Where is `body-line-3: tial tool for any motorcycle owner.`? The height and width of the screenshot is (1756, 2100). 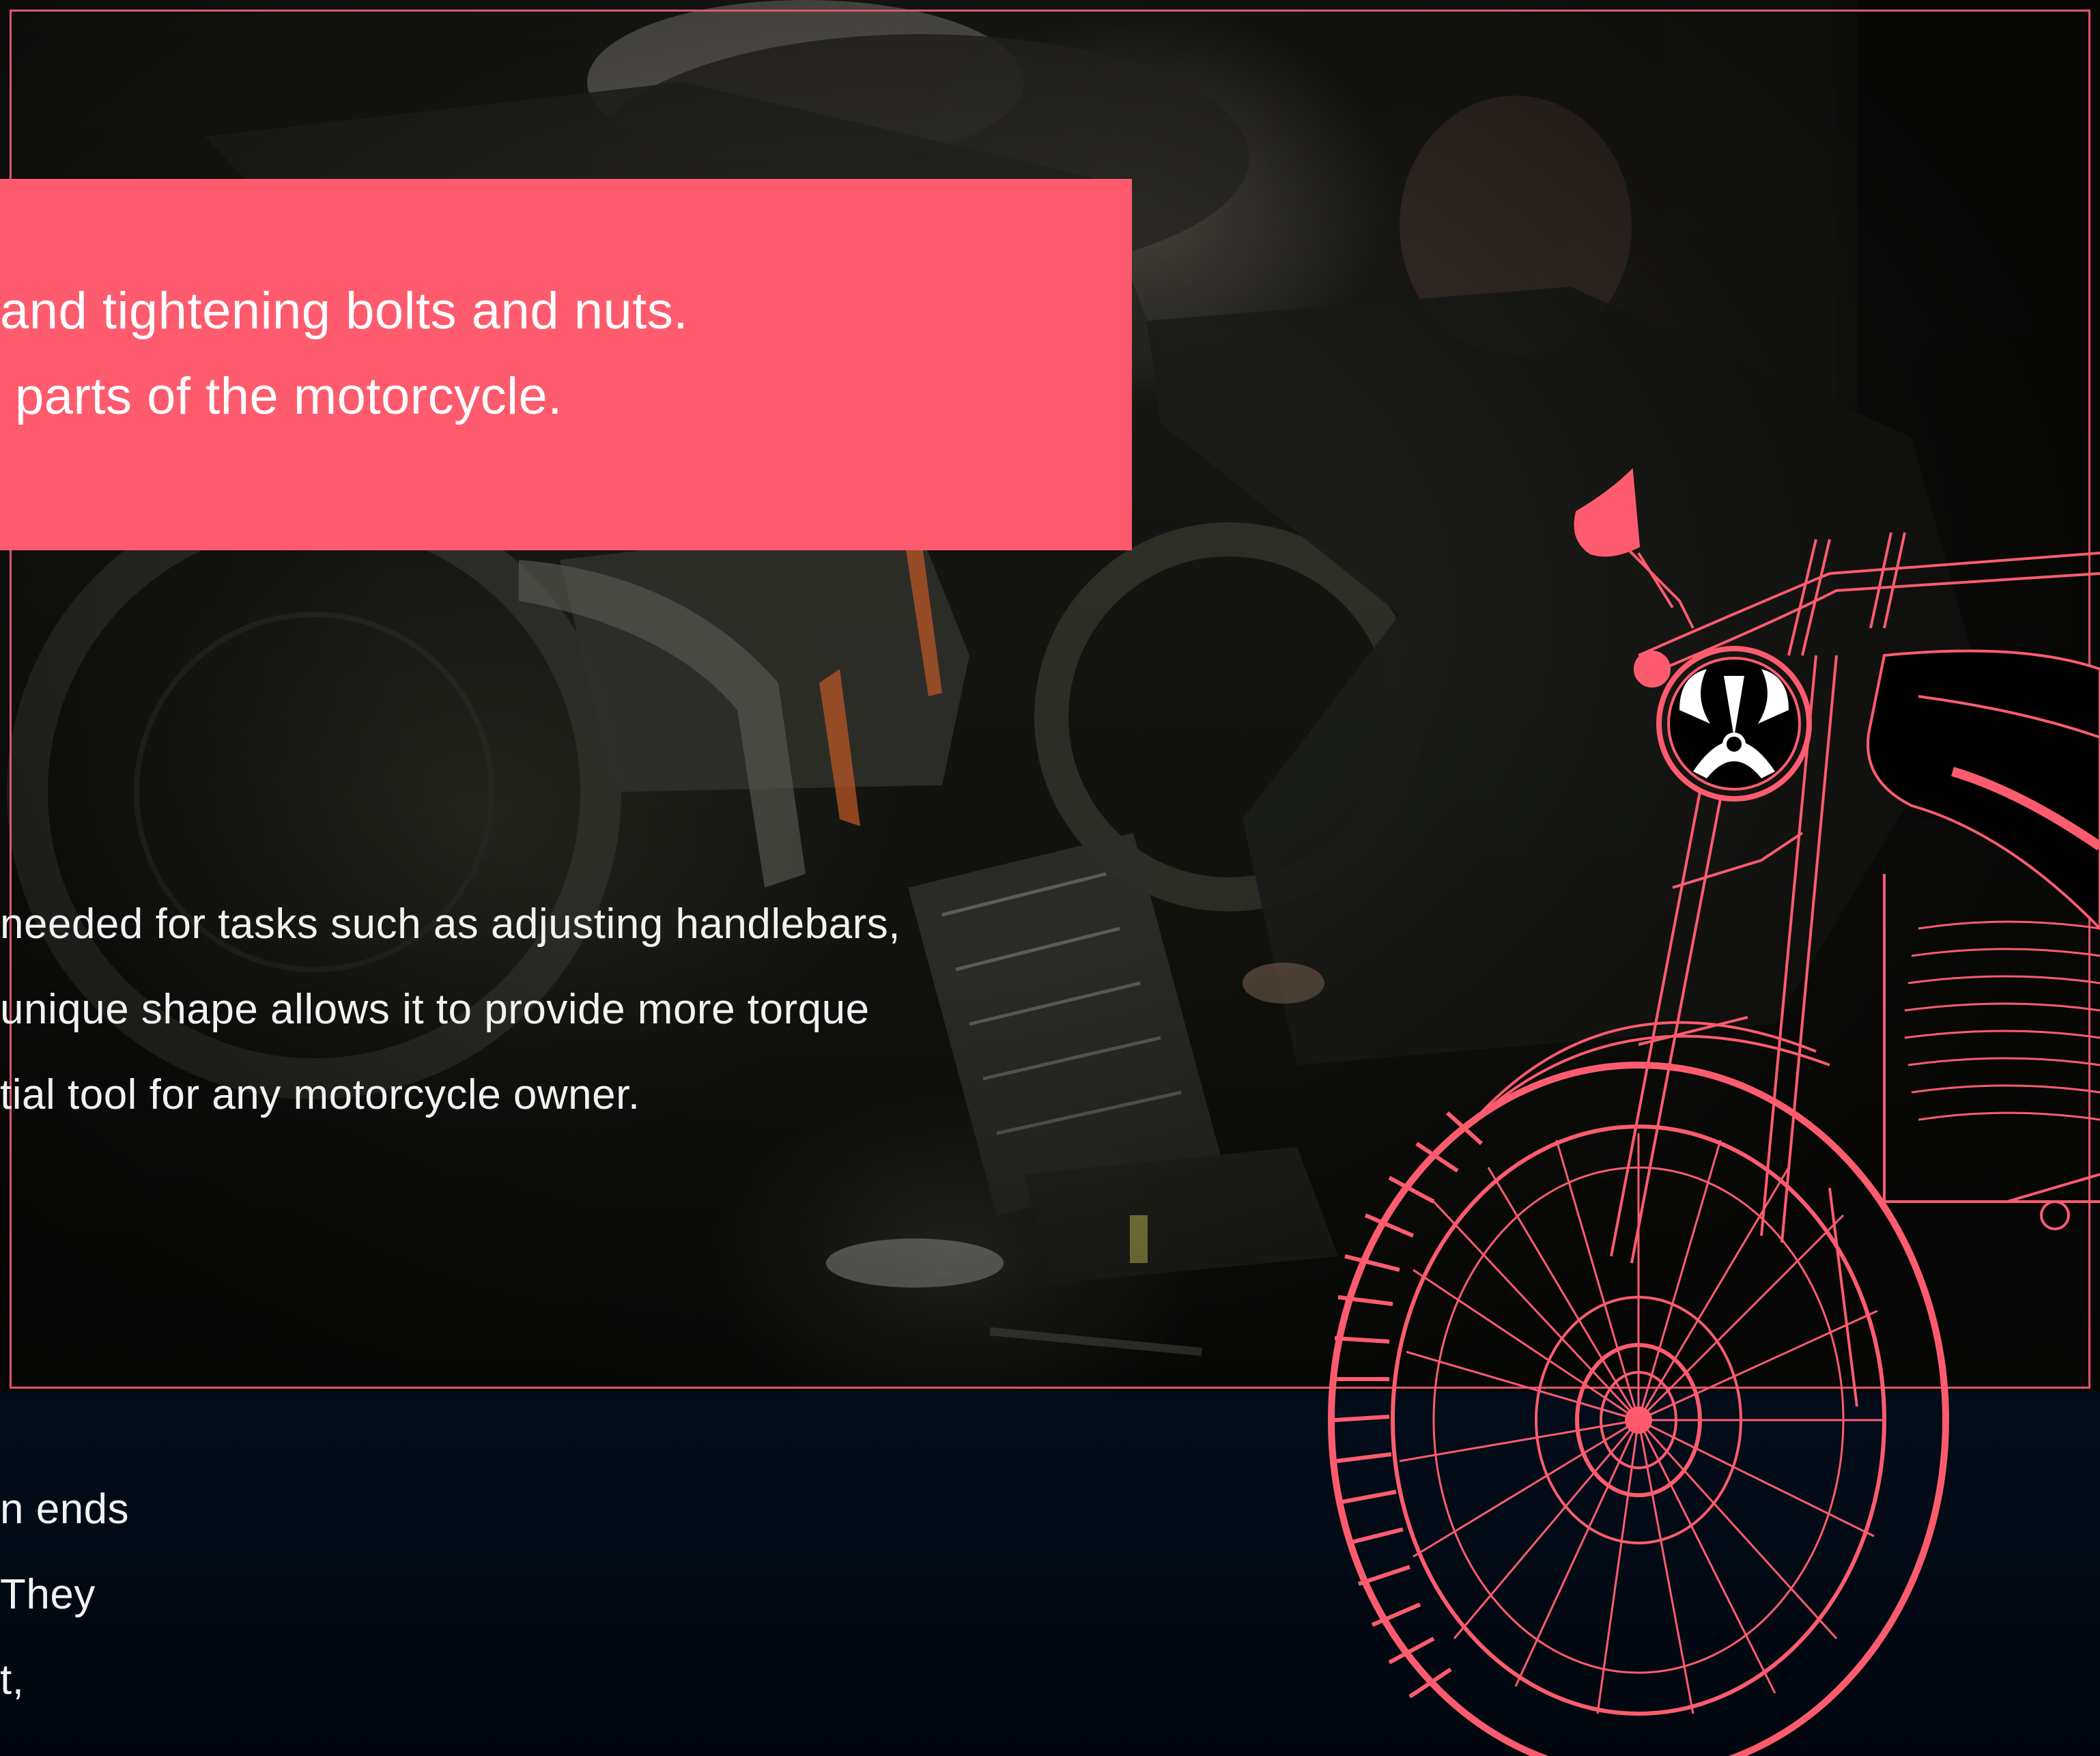
body-line-3: tial tool for any motorcycle owner. is located at coordinates (320, 1094).